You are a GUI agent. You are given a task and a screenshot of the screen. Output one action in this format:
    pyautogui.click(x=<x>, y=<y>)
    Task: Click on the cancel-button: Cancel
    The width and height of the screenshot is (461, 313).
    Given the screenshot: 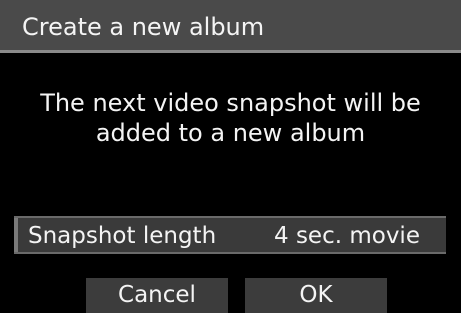 What is the action you would take?
    pyautogui.click(x=157, y=295)
    